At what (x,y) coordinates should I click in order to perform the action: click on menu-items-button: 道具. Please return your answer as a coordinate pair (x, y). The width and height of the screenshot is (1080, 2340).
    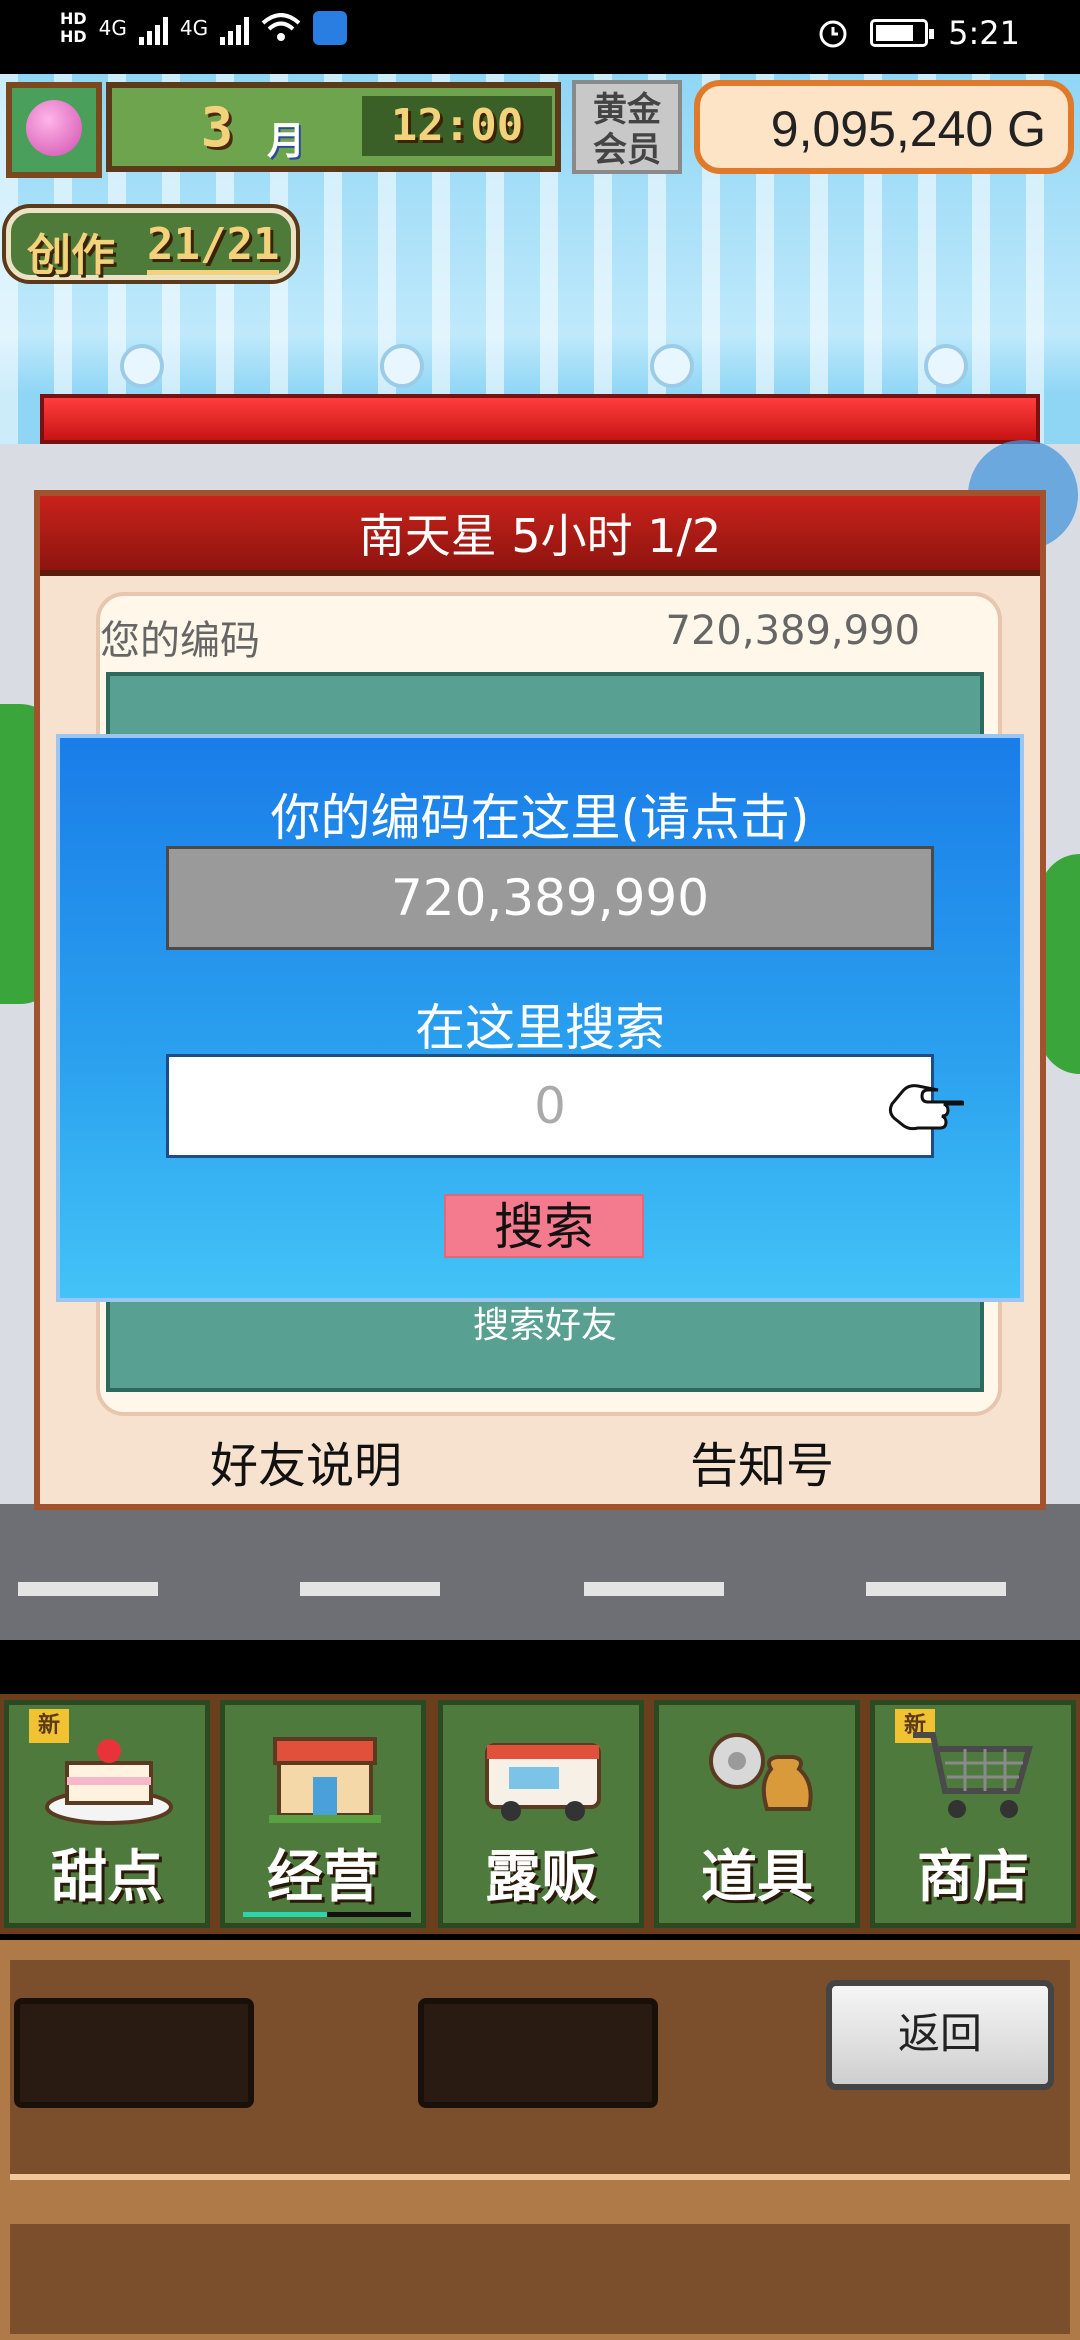
    Looking at the image, I should click on (757, 1814).